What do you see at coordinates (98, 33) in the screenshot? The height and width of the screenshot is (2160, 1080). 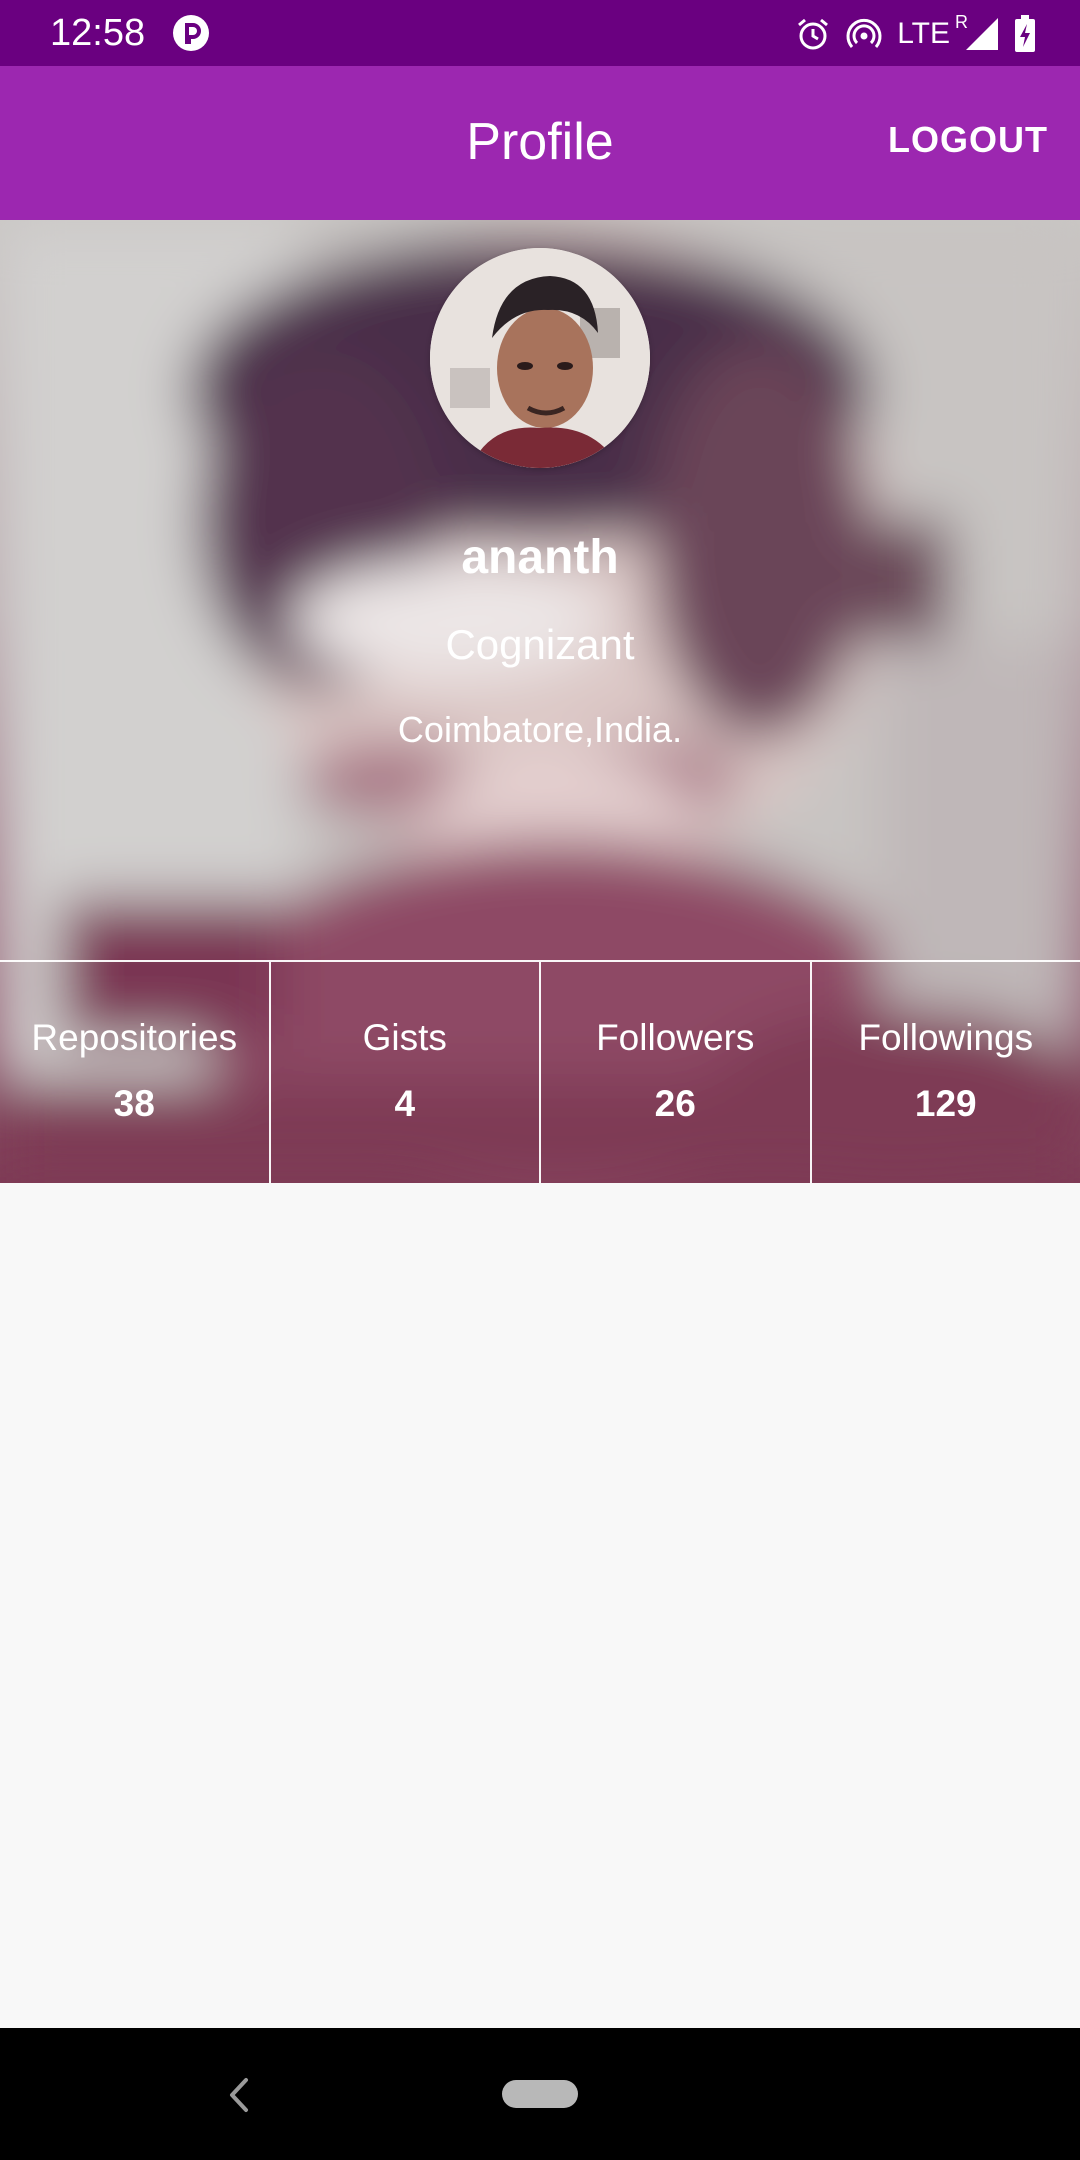 I see `status-time: 12:58` at bounding box center [98, 33].